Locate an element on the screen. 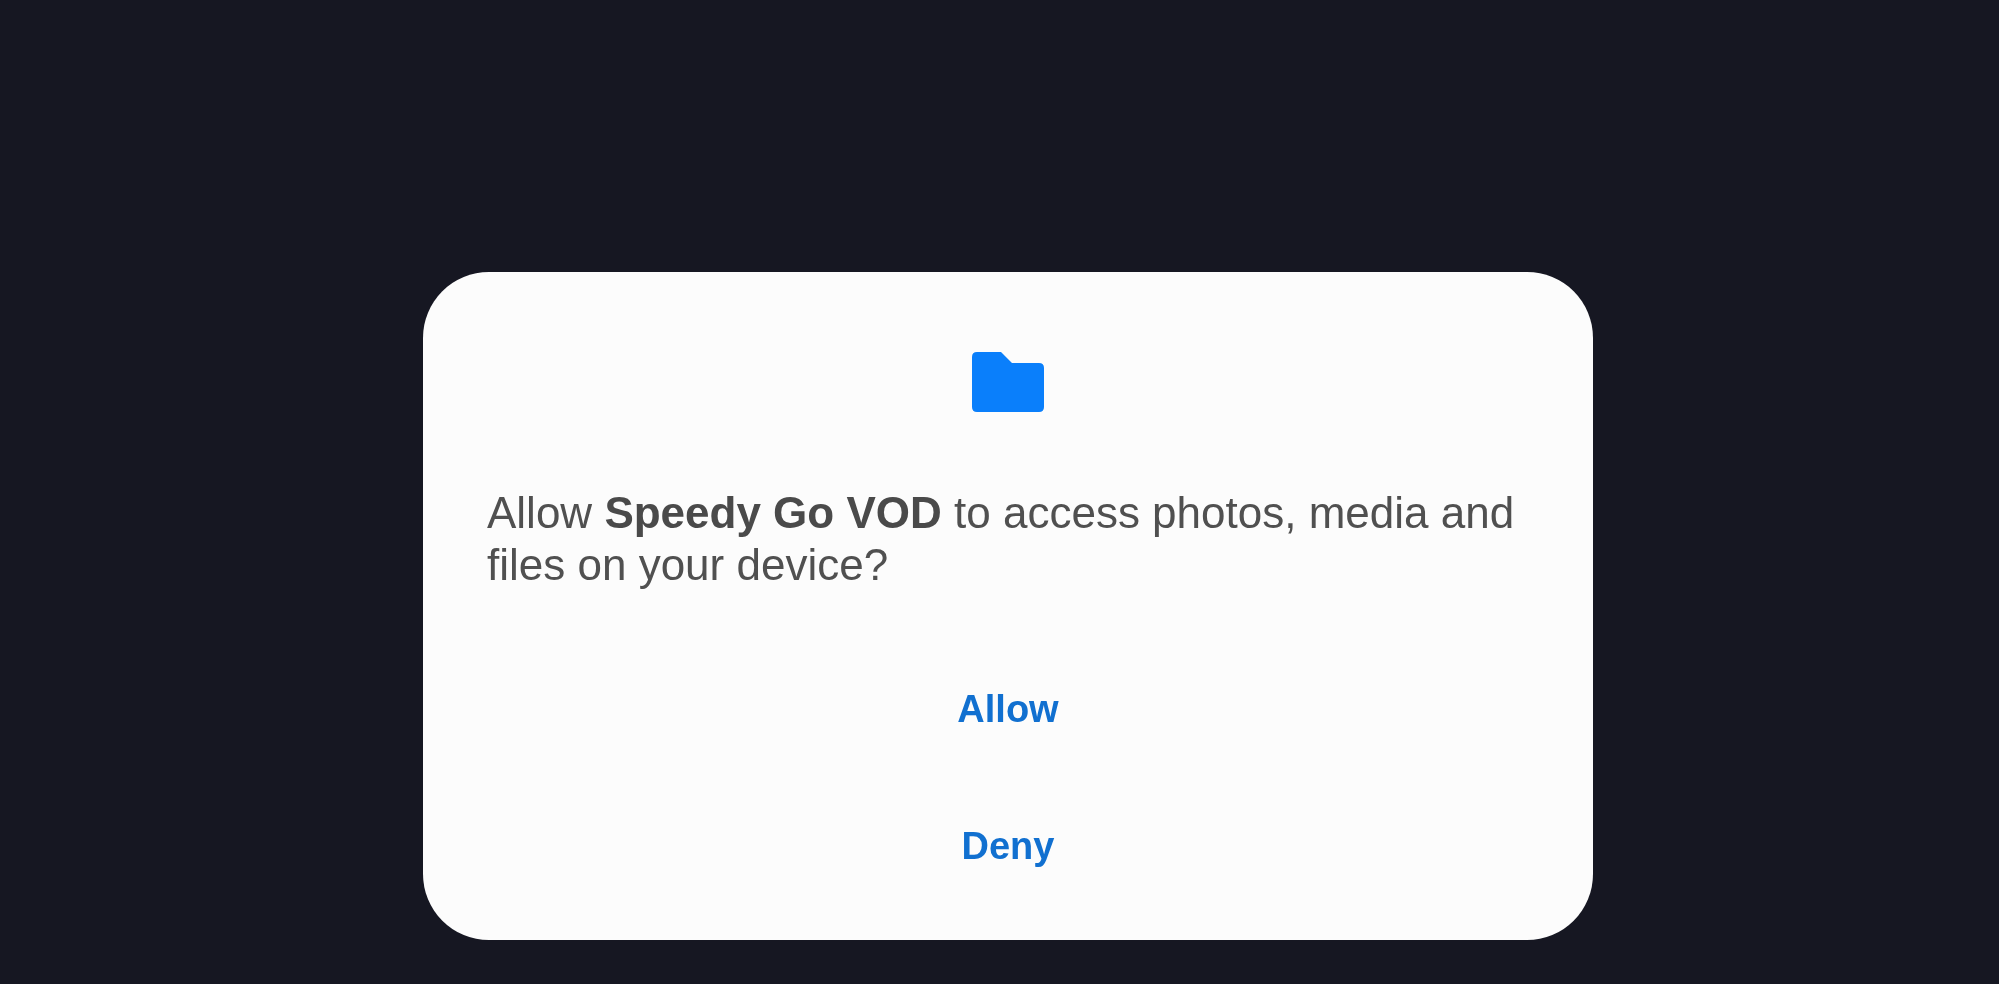  permission-message: Allow Speedy Go VOD to access photos, media and files on your device? is located at coordinates (1001, 539).